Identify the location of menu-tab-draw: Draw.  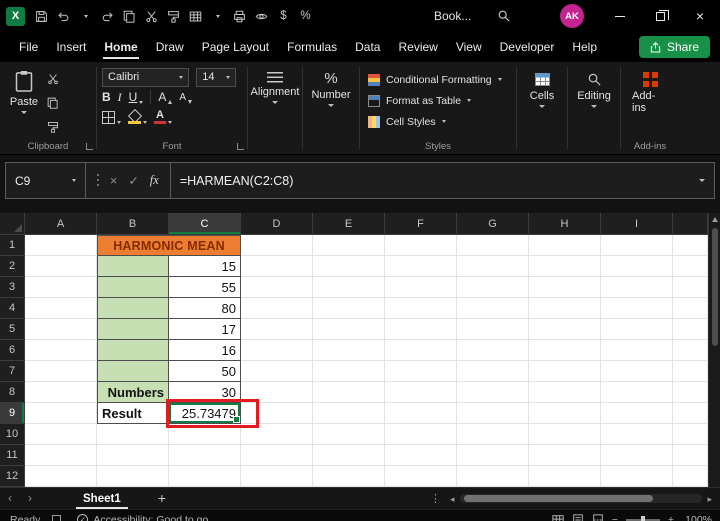
(170, 47).